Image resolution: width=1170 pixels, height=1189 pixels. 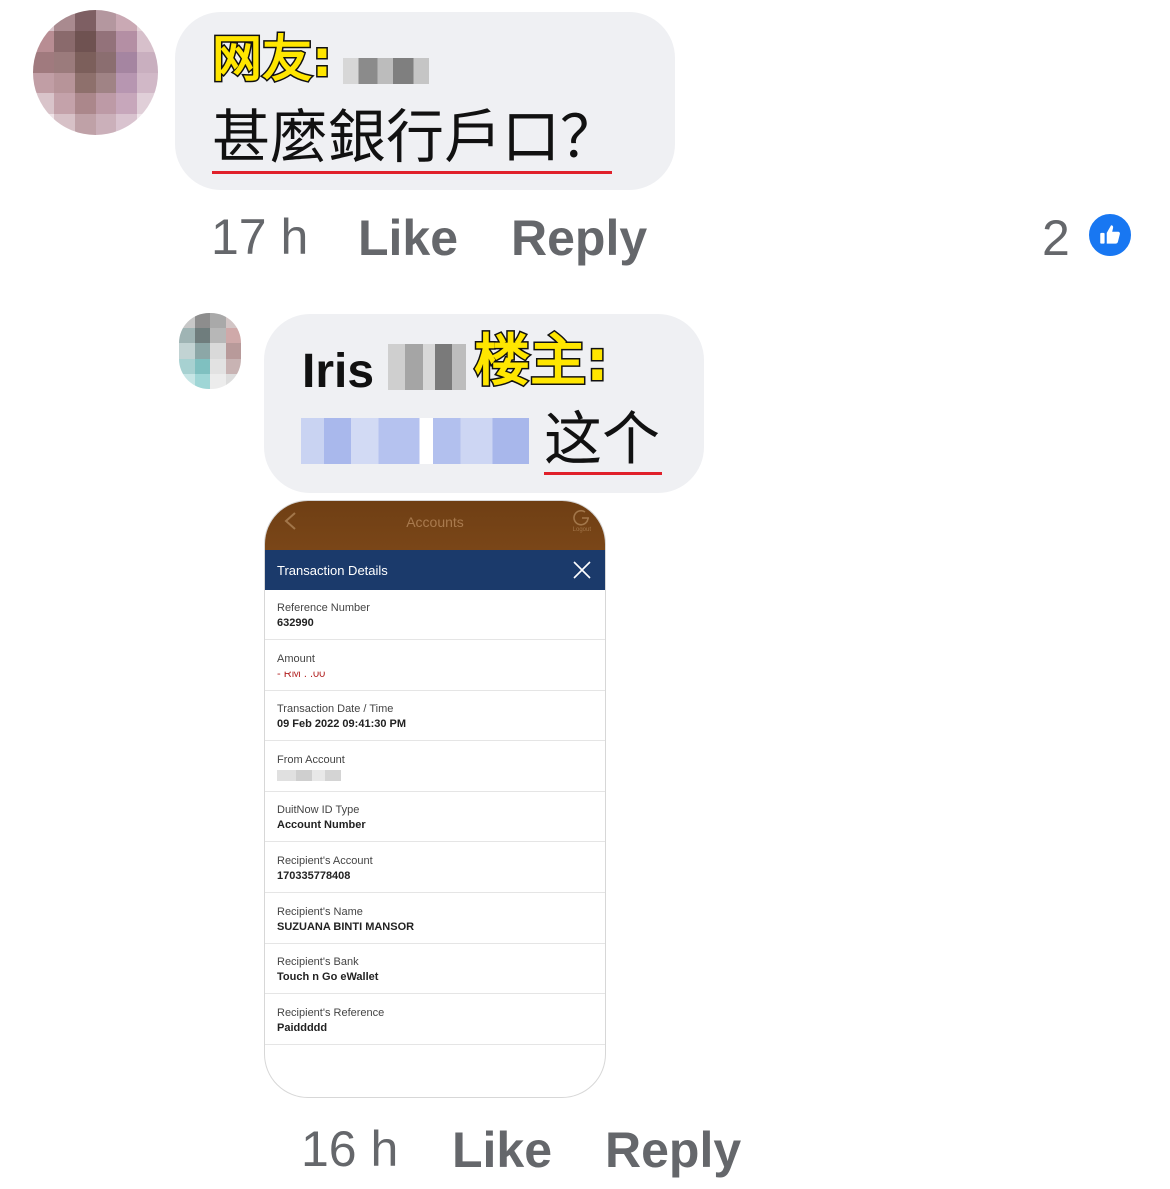 What do you see at coordinates (342, 724) in the screenshot?
I see `row-value: 09 Feb 2022 09:41:30 PM` at bounding box center [342, 724].